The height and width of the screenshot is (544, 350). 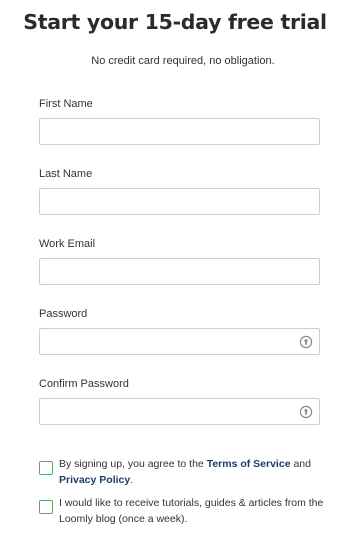 I want to click on first-name-input-box, so click(x=179, y=131).